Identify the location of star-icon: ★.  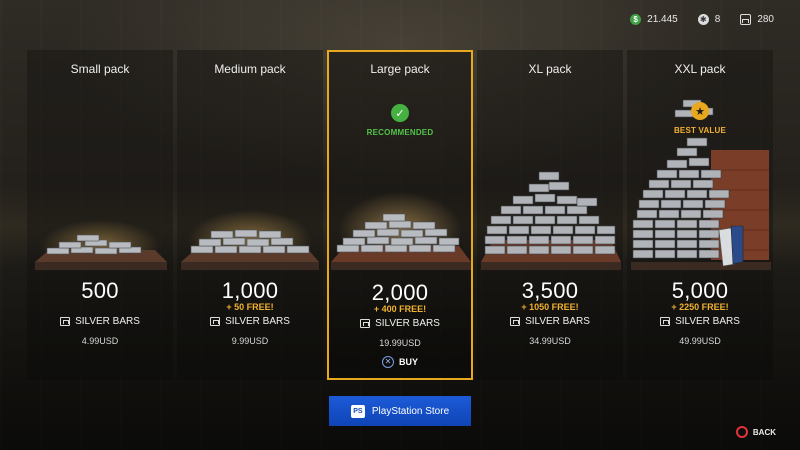
(700, 111).